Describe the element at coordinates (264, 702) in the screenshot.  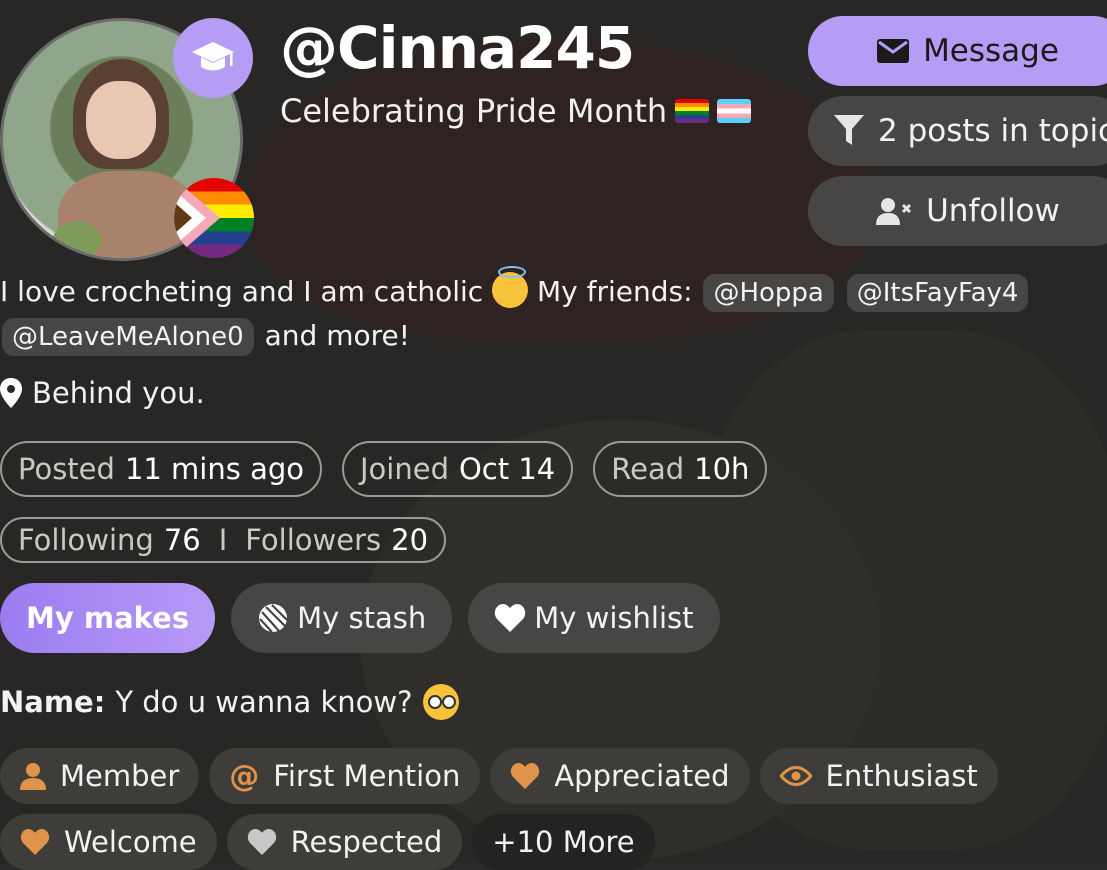
I see `name-field-value: Y do u wanna know?` at that location.